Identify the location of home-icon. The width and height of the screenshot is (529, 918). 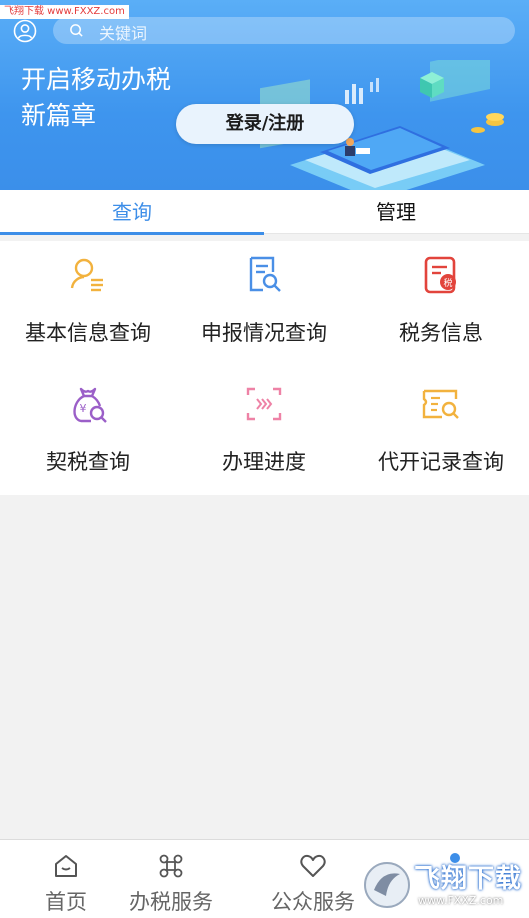
(66, 866).